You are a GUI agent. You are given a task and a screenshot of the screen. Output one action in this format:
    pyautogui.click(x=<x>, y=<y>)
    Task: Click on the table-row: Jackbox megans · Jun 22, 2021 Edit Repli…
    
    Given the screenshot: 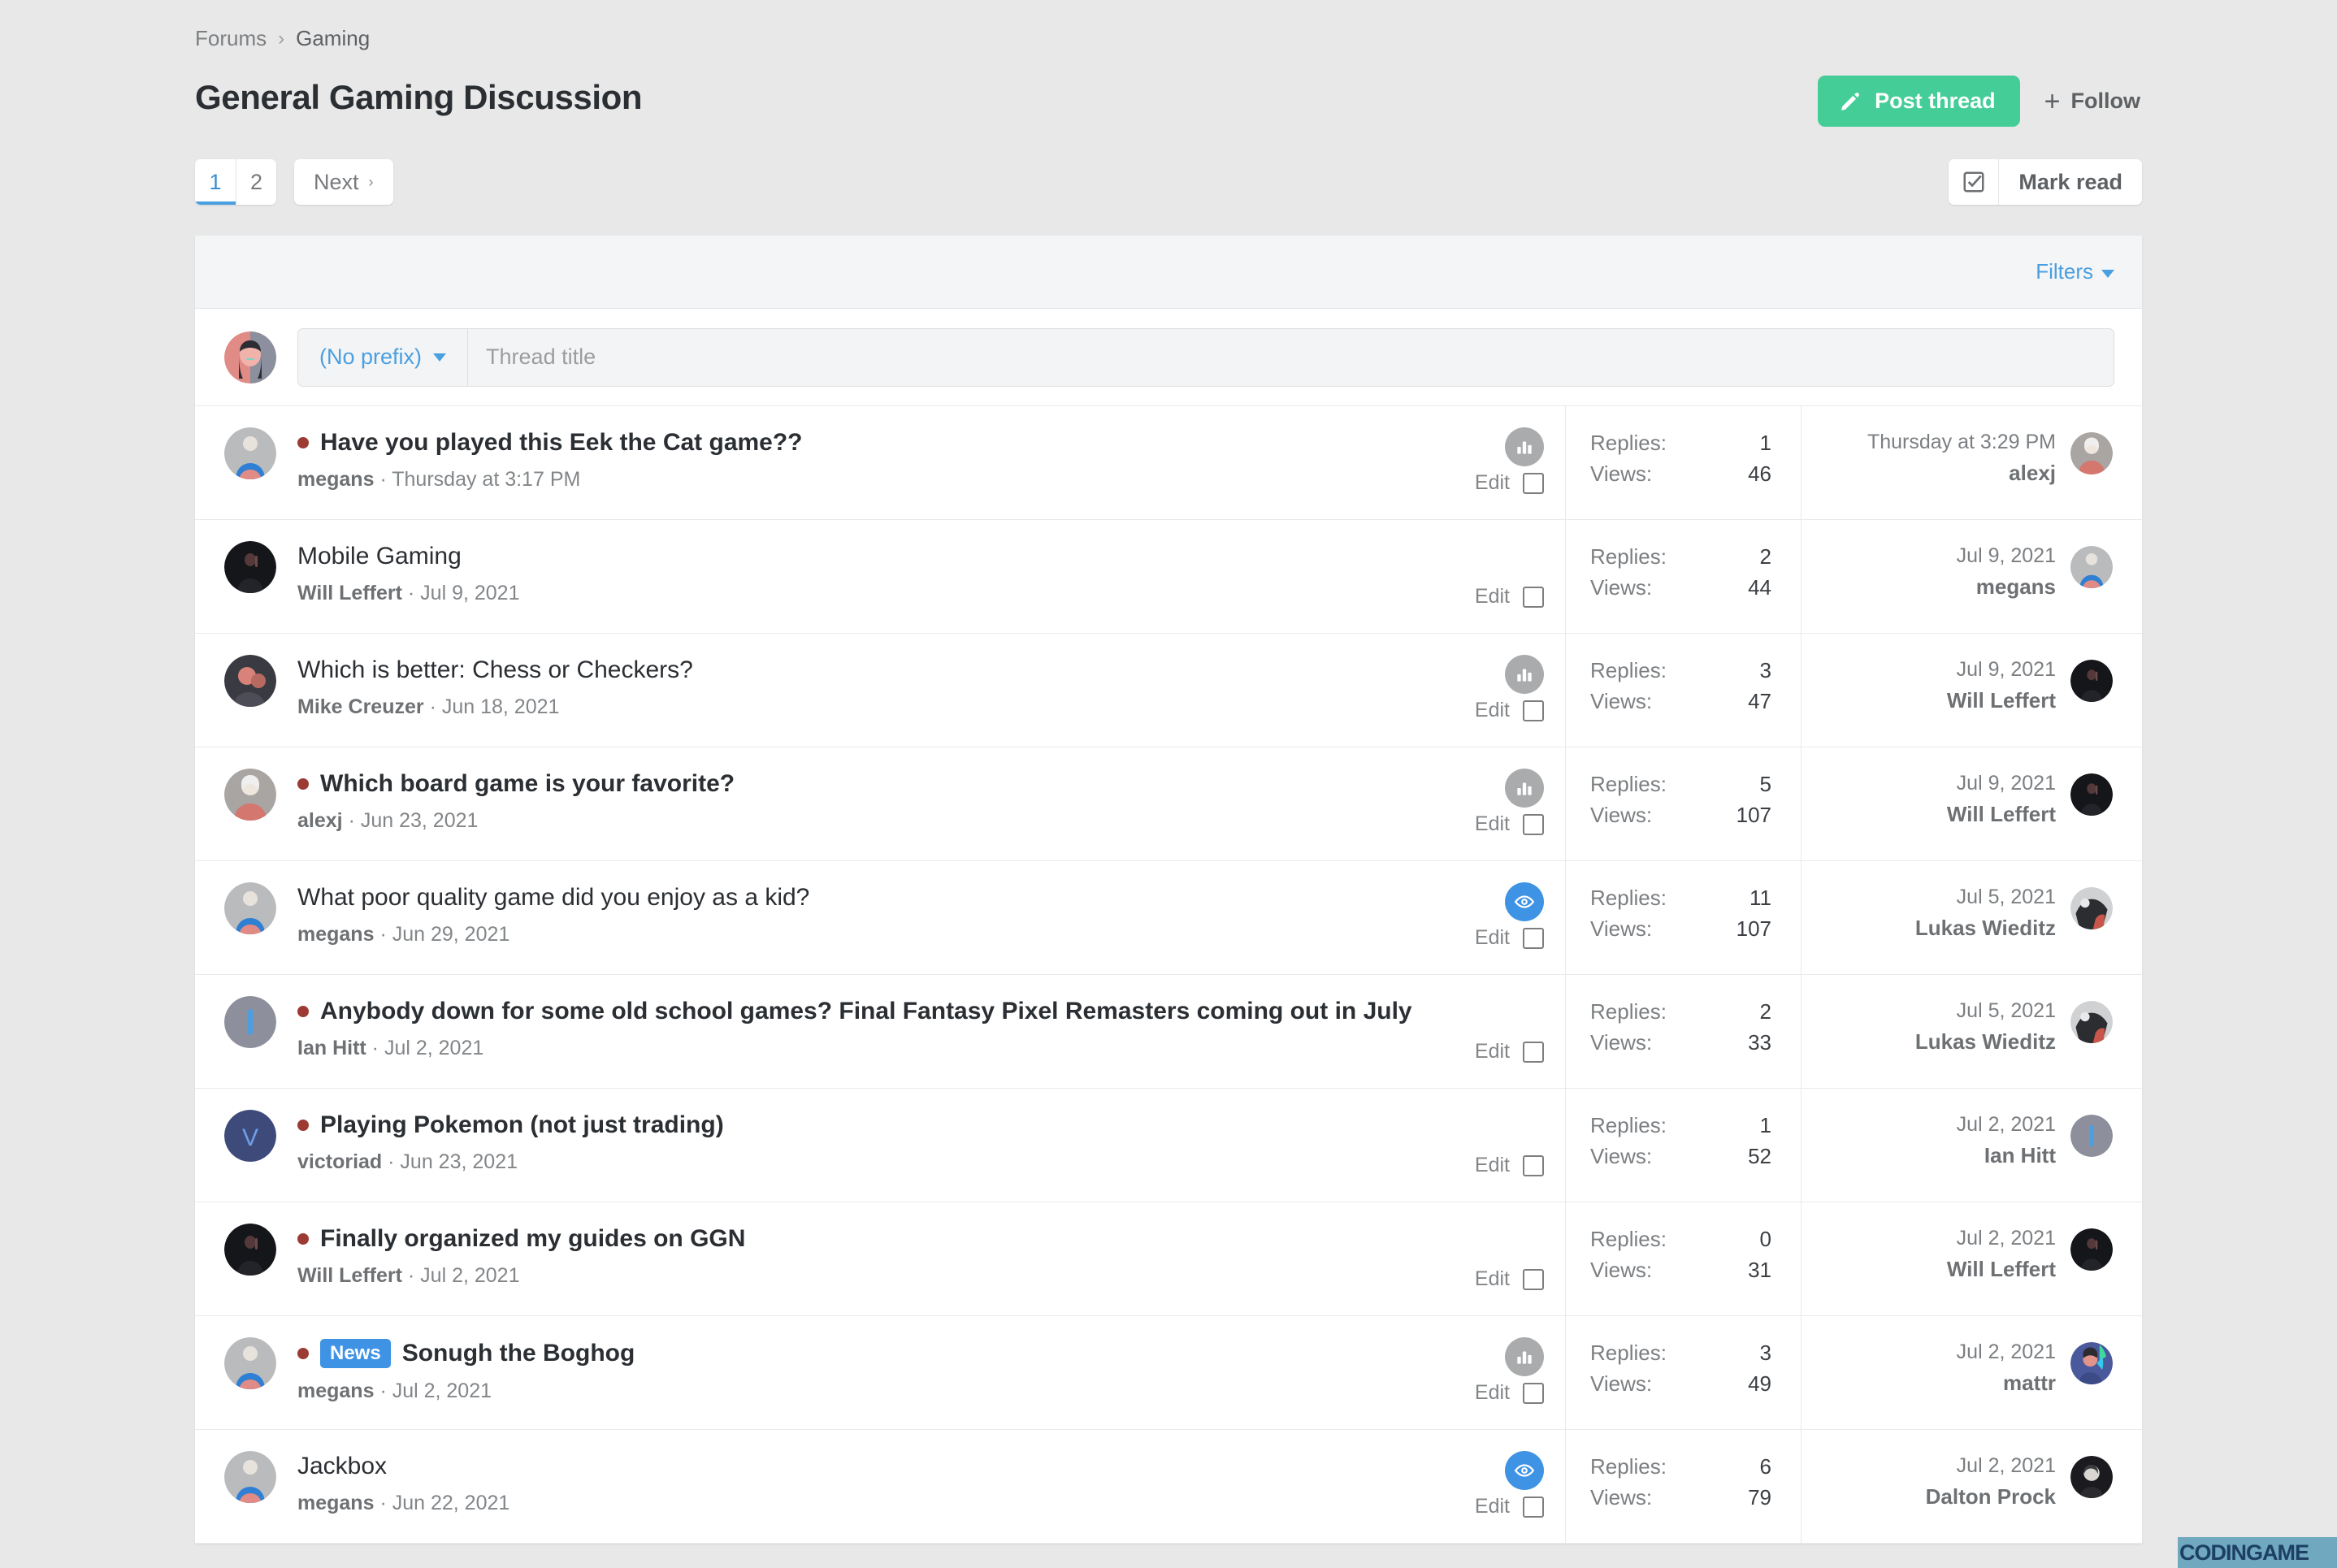 What is the action you would take?
    pyautogui.click(x=1168, y=1487)
    